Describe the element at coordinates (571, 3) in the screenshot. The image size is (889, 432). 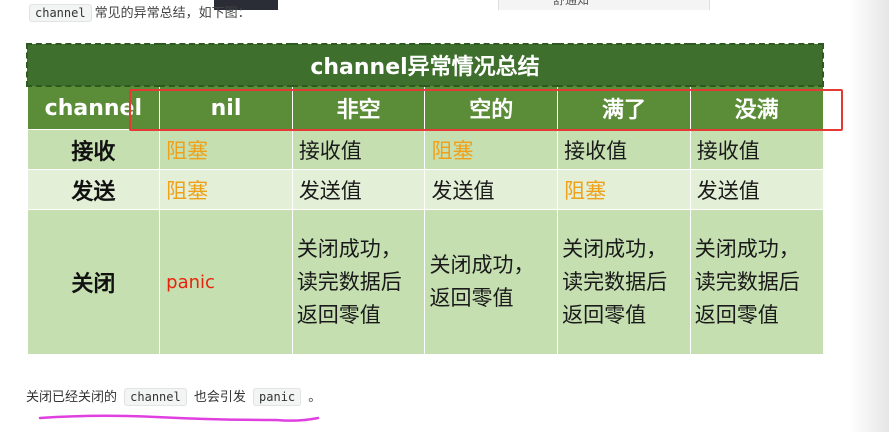
I see `notice-tab-label: 舒通知` at that location.